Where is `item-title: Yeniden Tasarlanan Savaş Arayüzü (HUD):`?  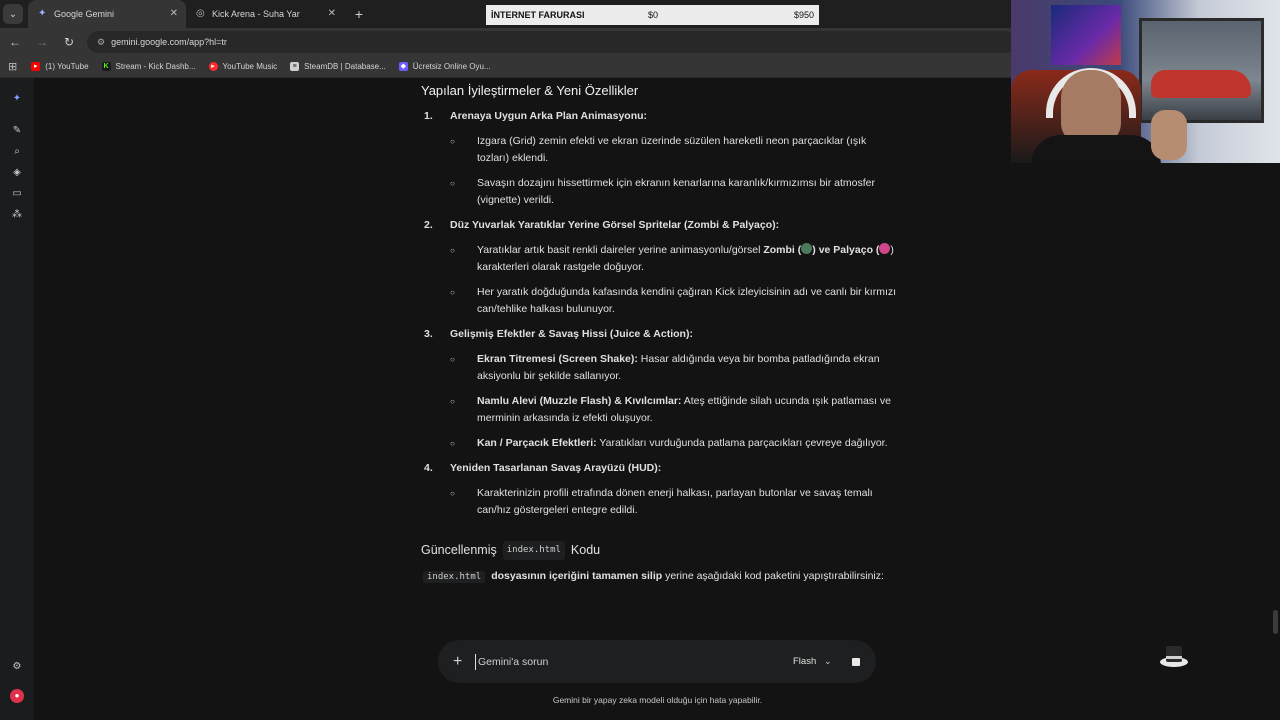
item-title: Yeniden Tasarlanan Savaş Arayüzü (HUD): is located at coordinates (556, 468).